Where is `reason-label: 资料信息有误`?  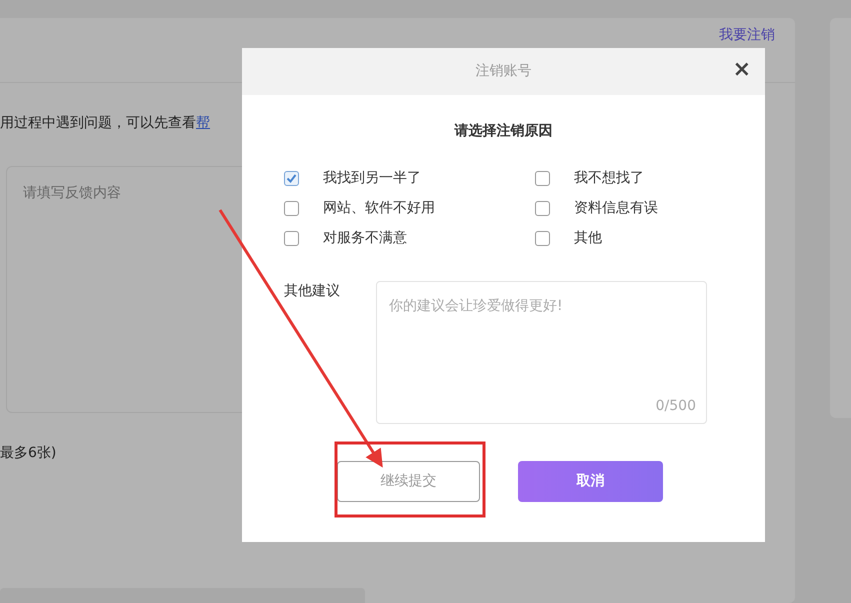
reason-label: 资料信息有误 is located at coordinates (616, 208).